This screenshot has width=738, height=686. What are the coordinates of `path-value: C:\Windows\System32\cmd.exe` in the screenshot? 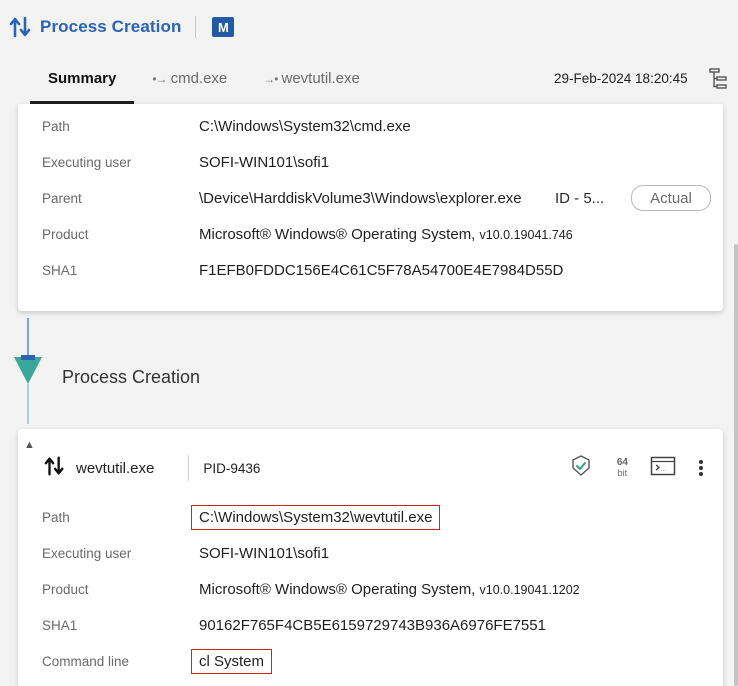 It's located at (305, 126).